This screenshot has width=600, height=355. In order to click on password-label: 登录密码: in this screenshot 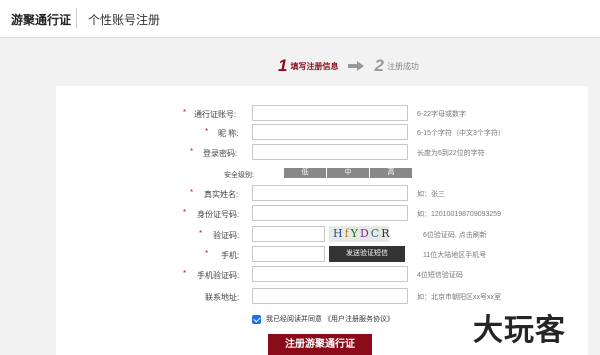, I will do `click(220, 153)`.